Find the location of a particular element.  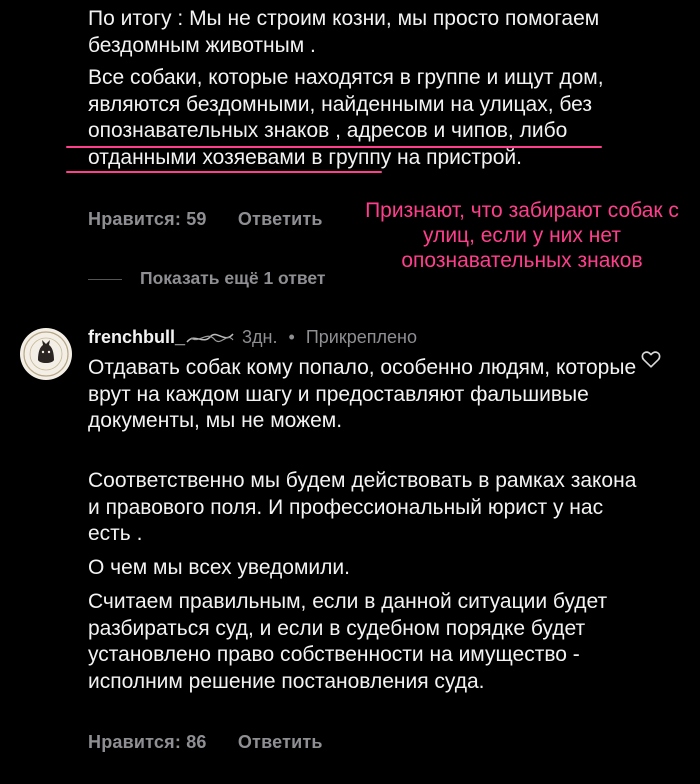

show-more-replies-button: Показать ещё 1 ответ is located at coordinates (206, 278).